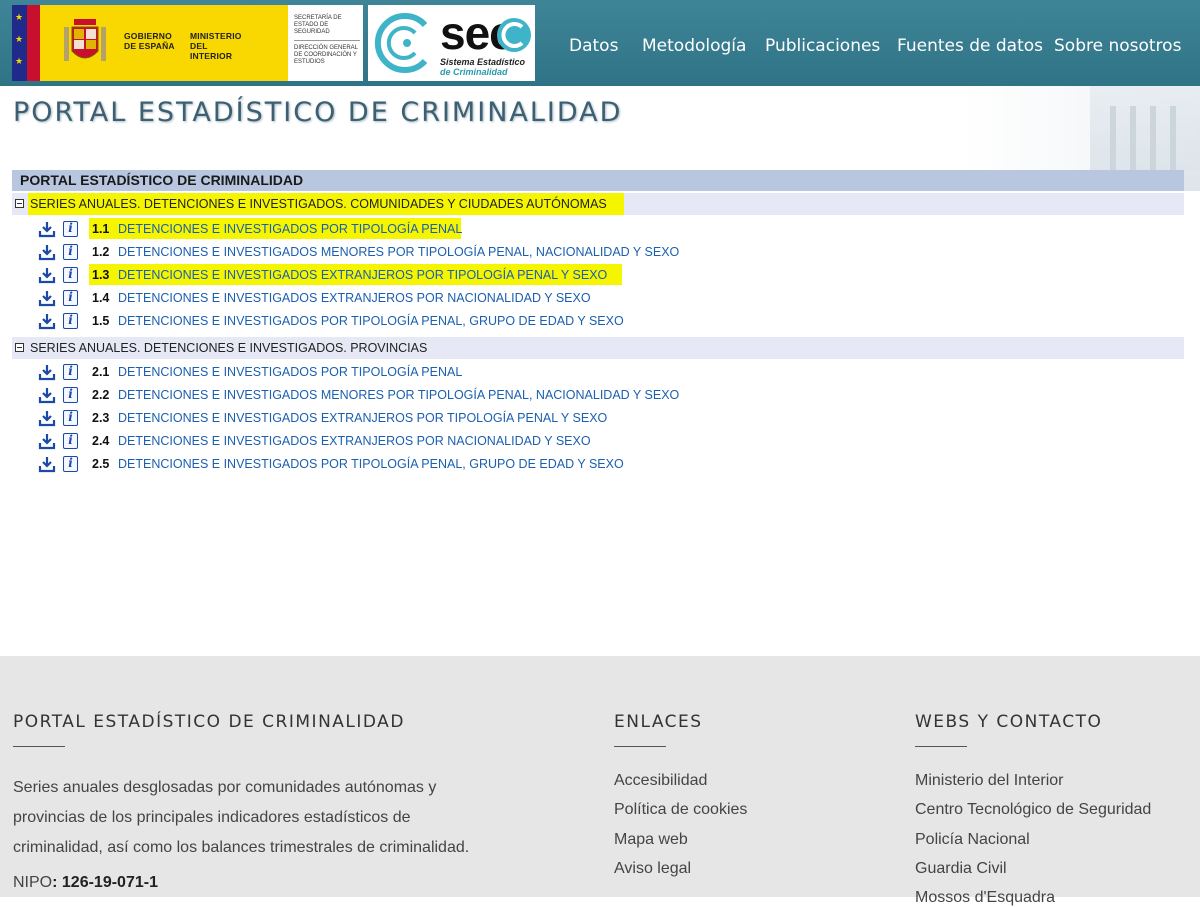 This screenshot has height=907, width=1200. Describe the element at coordinates (101, 395) in the screenshot. I see `item-number: 2.2` at that location.